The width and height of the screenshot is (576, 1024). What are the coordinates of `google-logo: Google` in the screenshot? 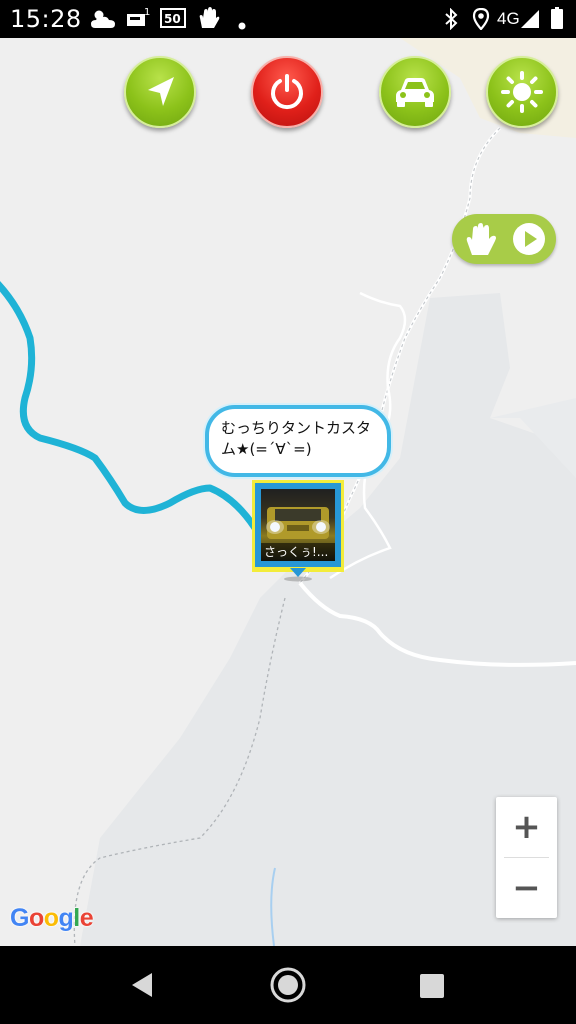 It's located at (52, 918).